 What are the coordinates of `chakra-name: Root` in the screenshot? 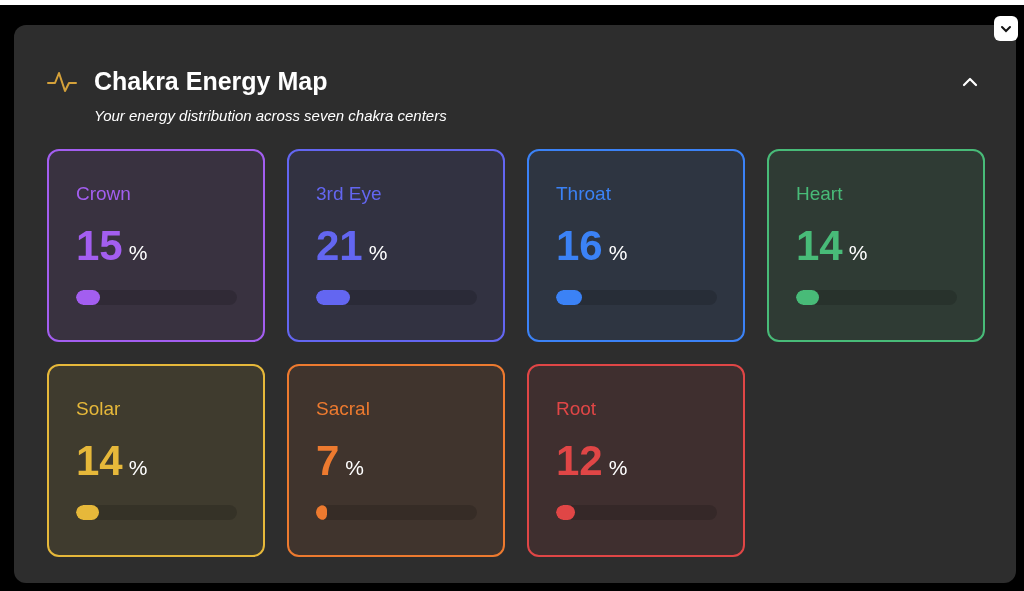 It's located at (577, 409).